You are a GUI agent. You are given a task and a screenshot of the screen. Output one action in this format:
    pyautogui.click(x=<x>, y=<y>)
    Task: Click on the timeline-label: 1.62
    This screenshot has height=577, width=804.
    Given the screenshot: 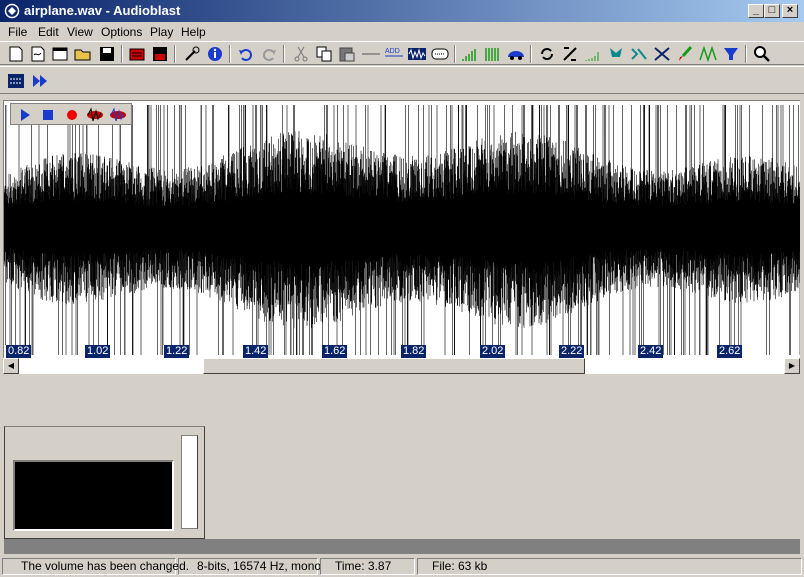 What is the action you would take?
    pyautogui.click(x=334, y=351)
    